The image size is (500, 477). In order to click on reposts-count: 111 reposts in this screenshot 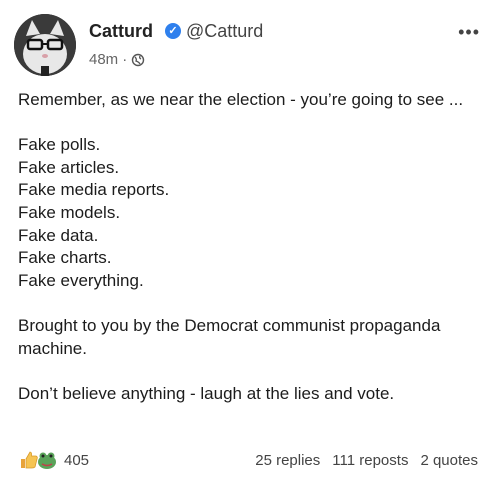, I will do `click(370, 460)`.